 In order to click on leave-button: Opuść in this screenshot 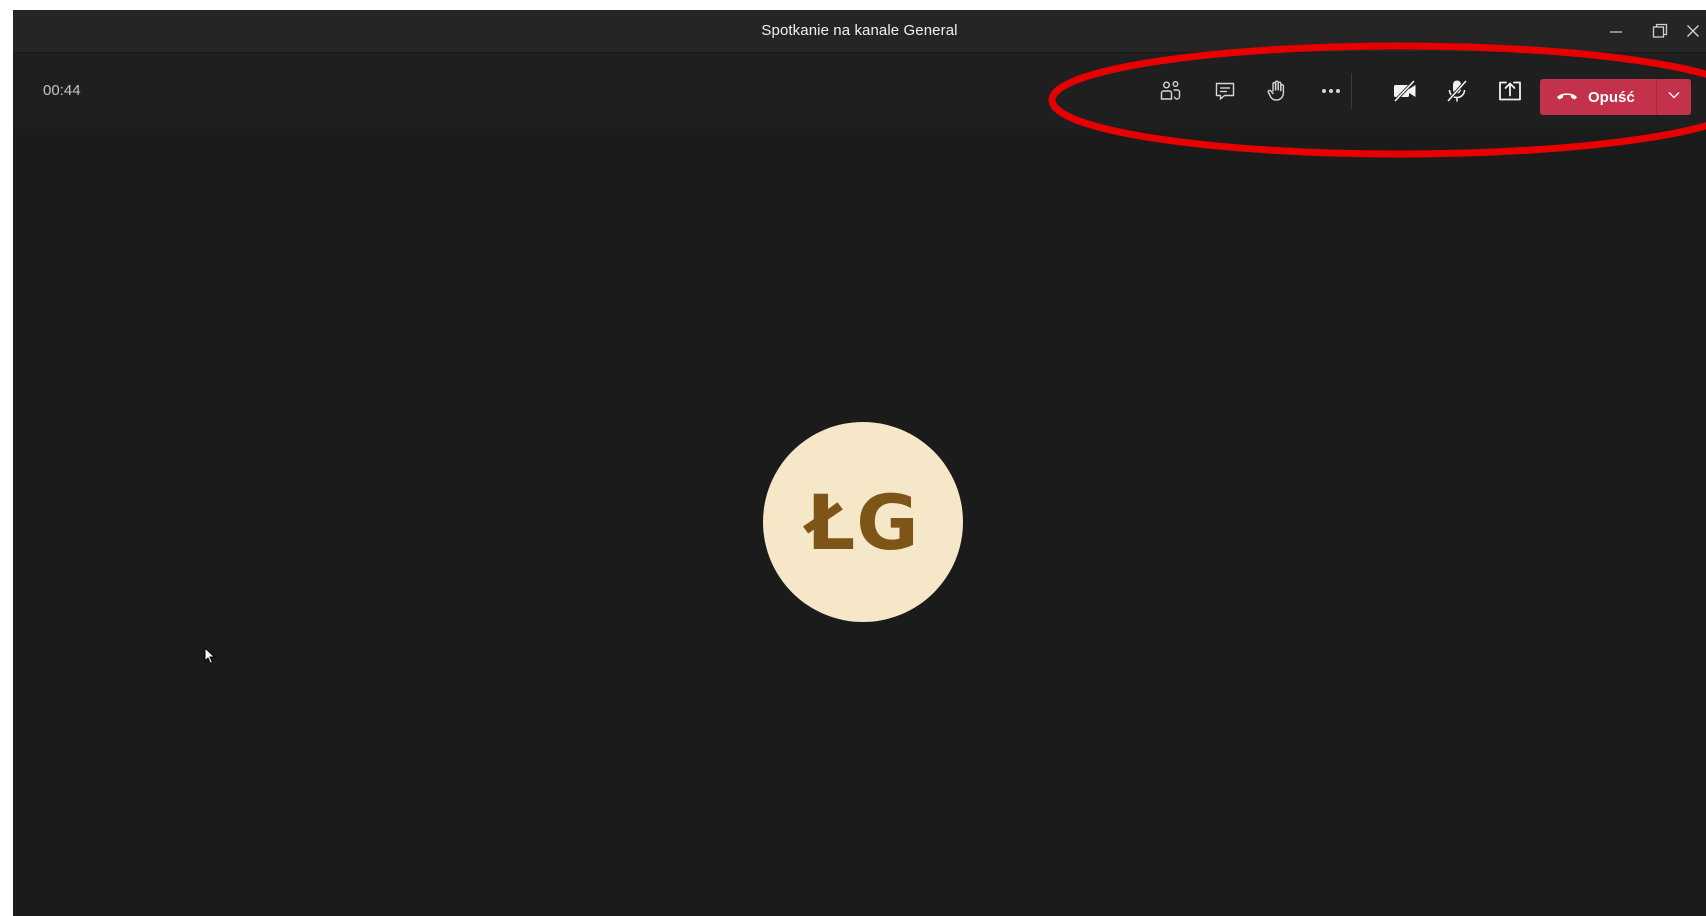, I will do `click(1598, 97)`.